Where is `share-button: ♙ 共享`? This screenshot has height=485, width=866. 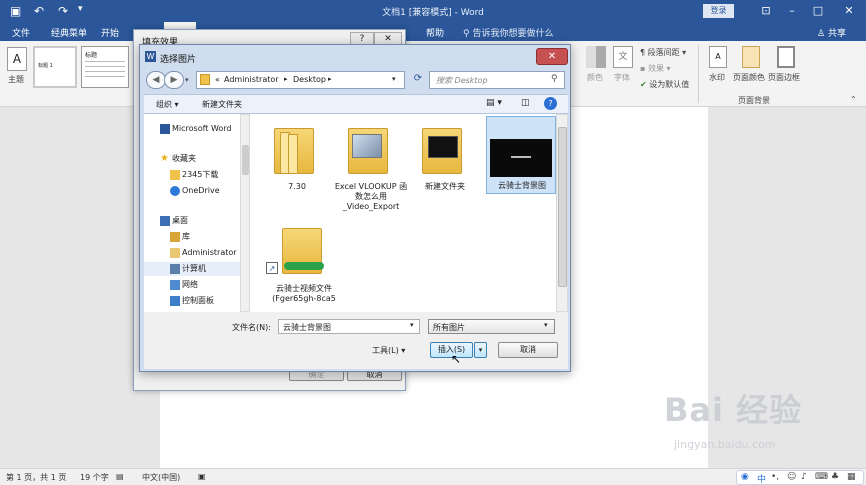
share-button: ♙ 共享 is located at coordinates (831, 32).